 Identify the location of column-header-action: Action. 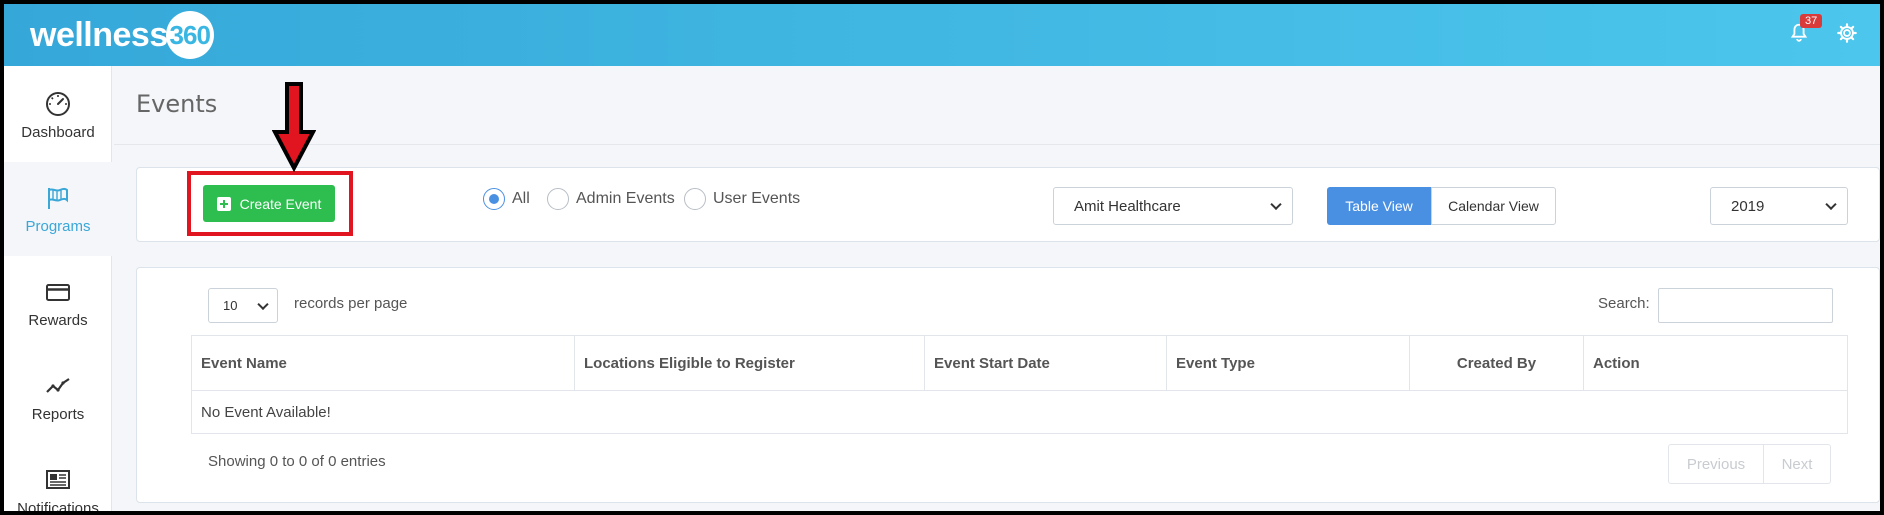
(1616, 363).